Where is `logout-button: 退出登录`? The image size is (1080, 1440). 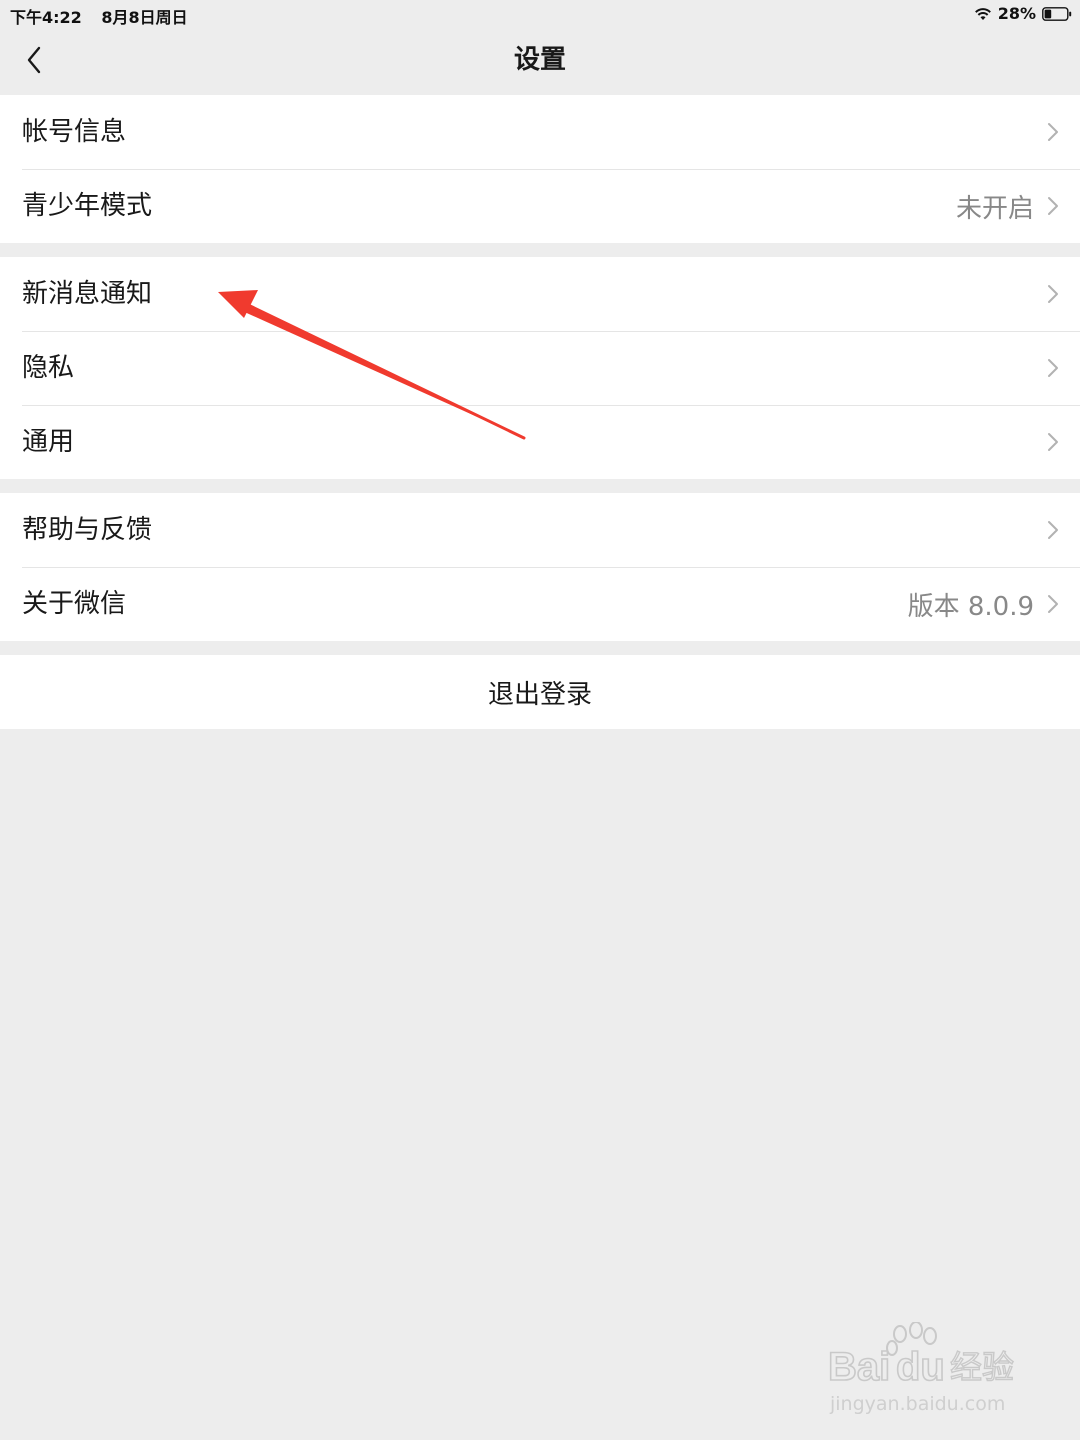 logout-button: 退出登录 is located at coordinates (540, 692).